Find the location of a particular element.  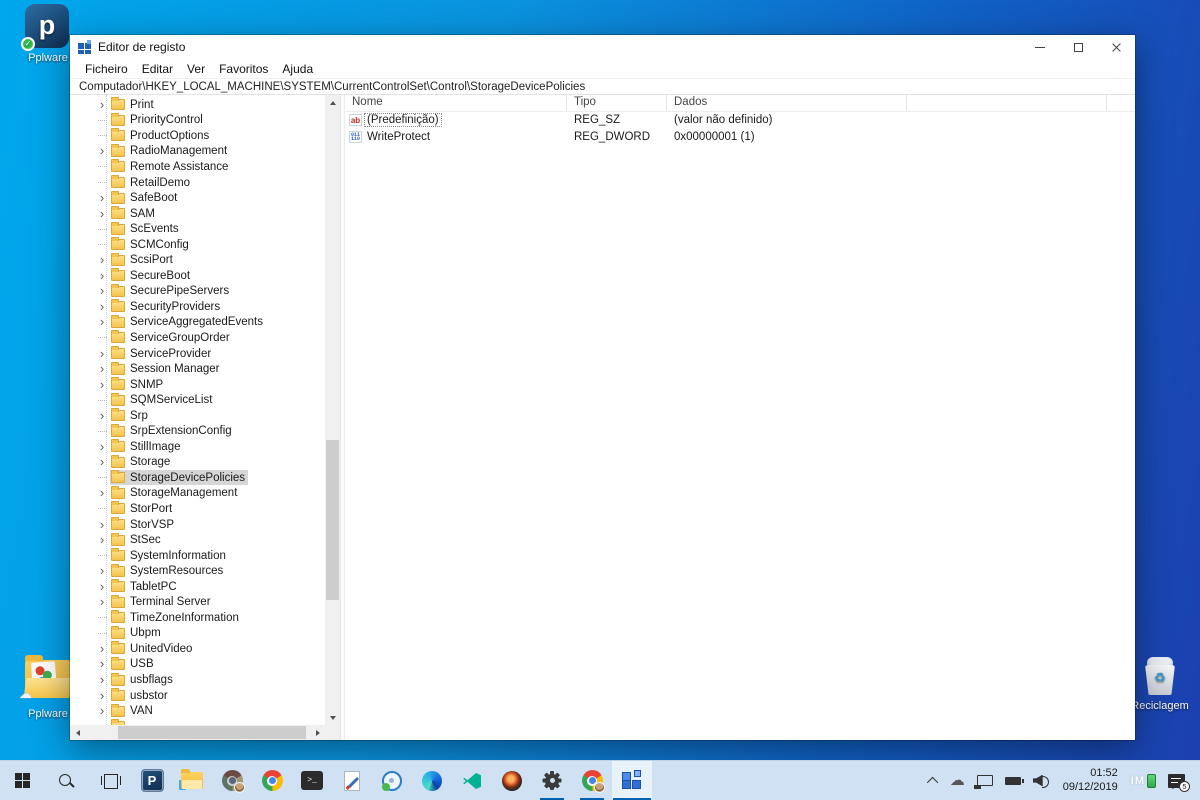

tree-item: SafeBoot is located at coordinates (197, 198).